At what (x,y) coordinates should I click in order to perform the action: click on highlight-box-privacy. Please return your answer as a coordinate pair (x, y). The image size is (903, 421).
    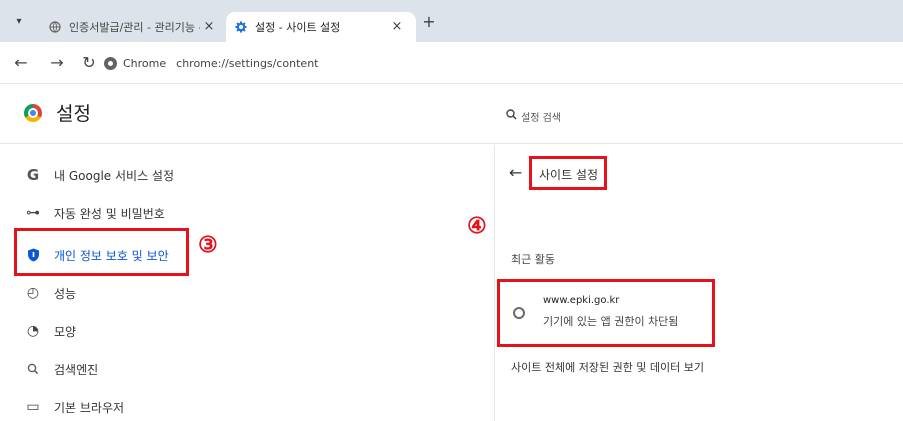
    Looking at the image, I should click on (101, 252).